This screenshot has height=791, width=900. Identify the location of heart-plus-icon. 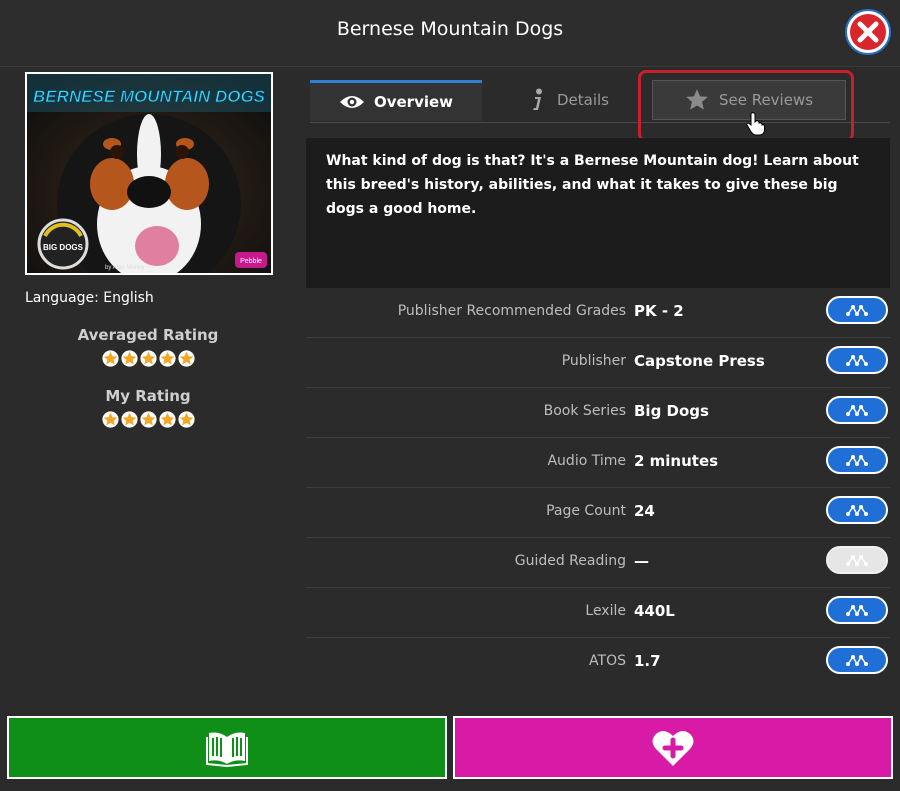
(673, 748).